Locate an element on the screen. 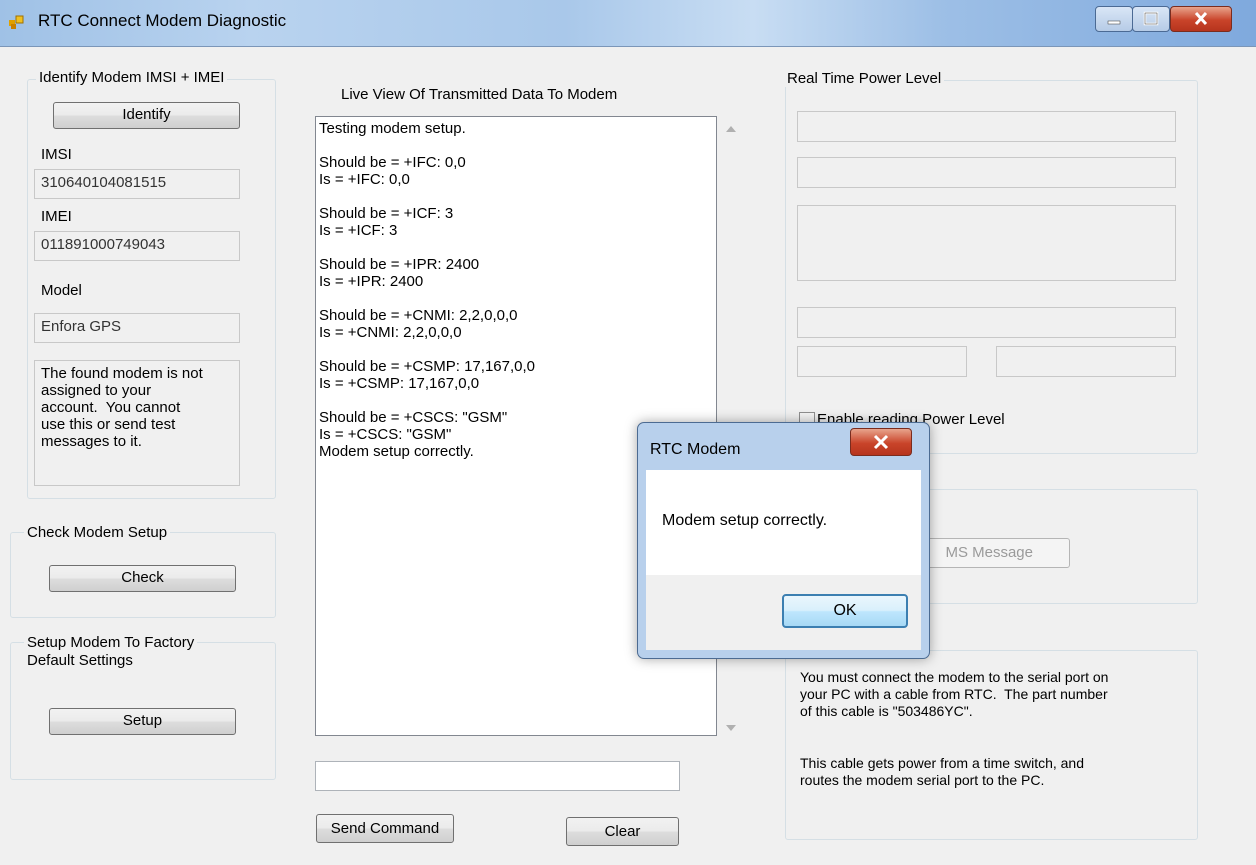 This screenshot has width=1256, height=865. setup-button: Setup is located at coordinates (142, 721).